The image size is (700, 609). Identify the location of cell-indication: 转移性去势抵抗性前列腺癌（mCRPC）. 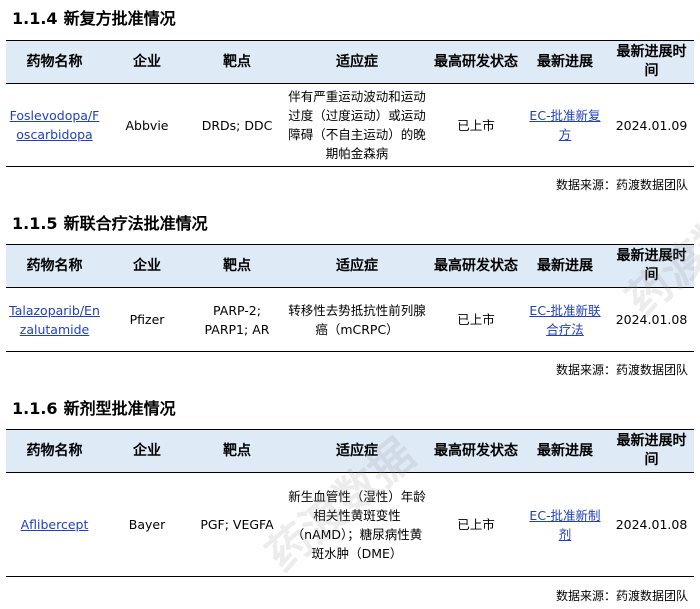
(357, 319).